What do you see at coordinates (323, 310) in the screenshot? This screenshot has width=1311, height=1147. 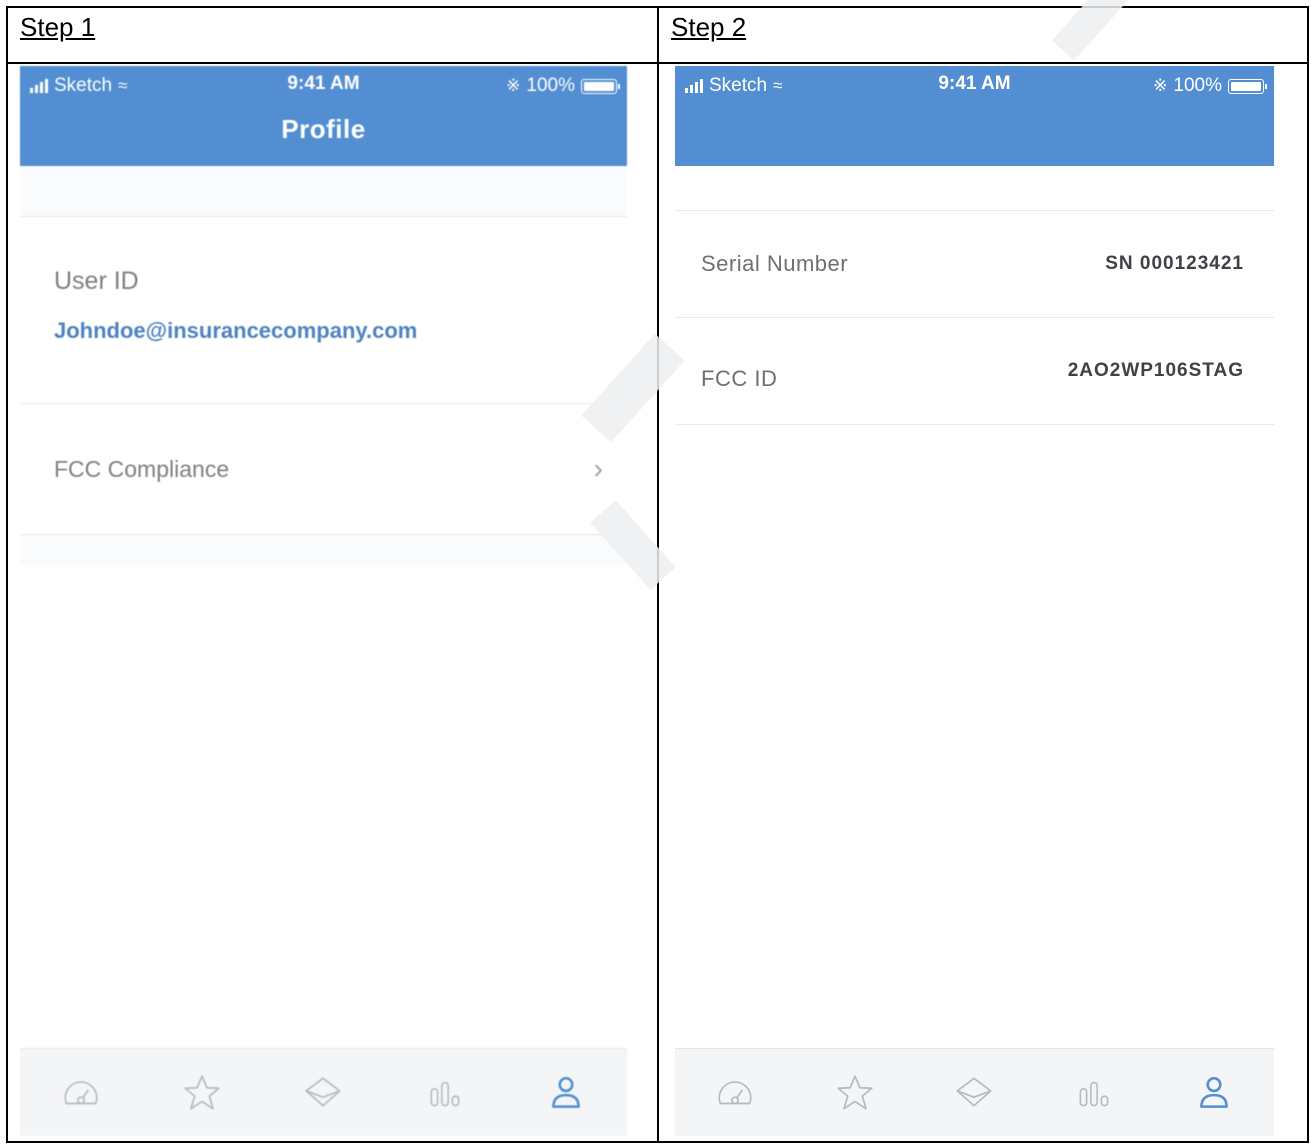 I see `user-id-section: User ID Johndoe@insurancecompany.com` at bounding box center [323, 310].